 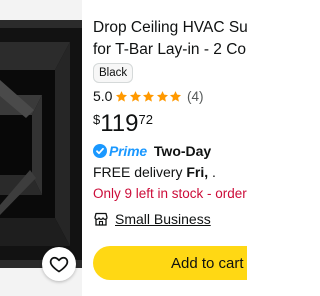 What do you see at coordinates (140, 172) in the screenshot?
I see `delivery-prefix: FREE delivery` at bounding box center [140, 172].